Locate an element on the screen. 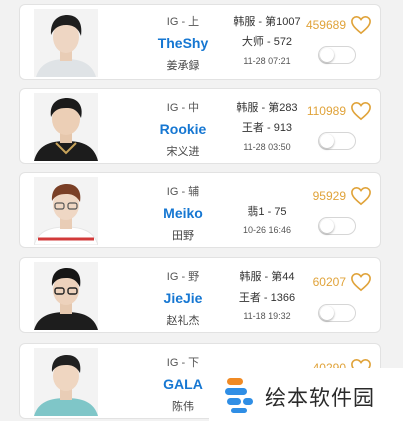 This screenshot has width=403, height=421. team-position: IG - 辅 is located at coordinates (183, 192).